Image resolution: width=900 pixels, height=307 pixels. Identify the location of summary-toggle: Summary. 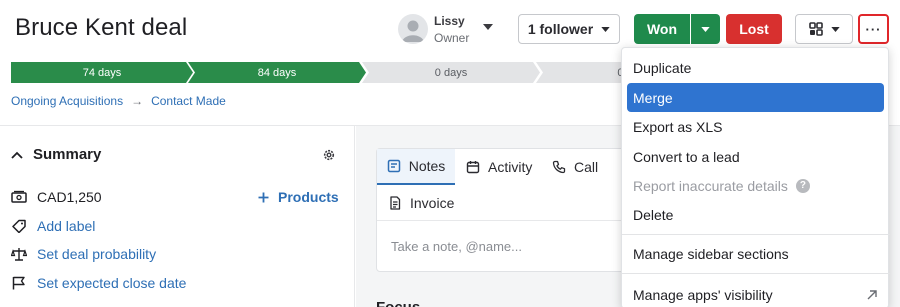
(56, 154).